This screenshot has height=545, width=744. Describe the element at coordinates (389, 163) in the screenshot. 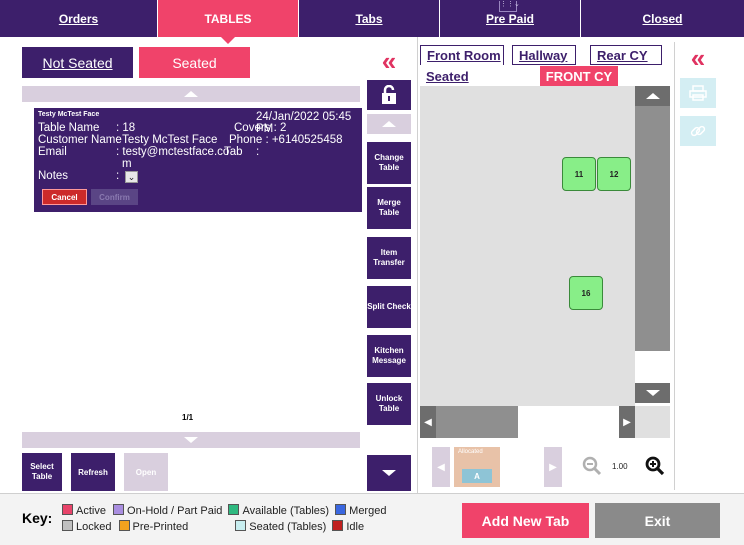

I see `change-table-button: Change Table` at that location.